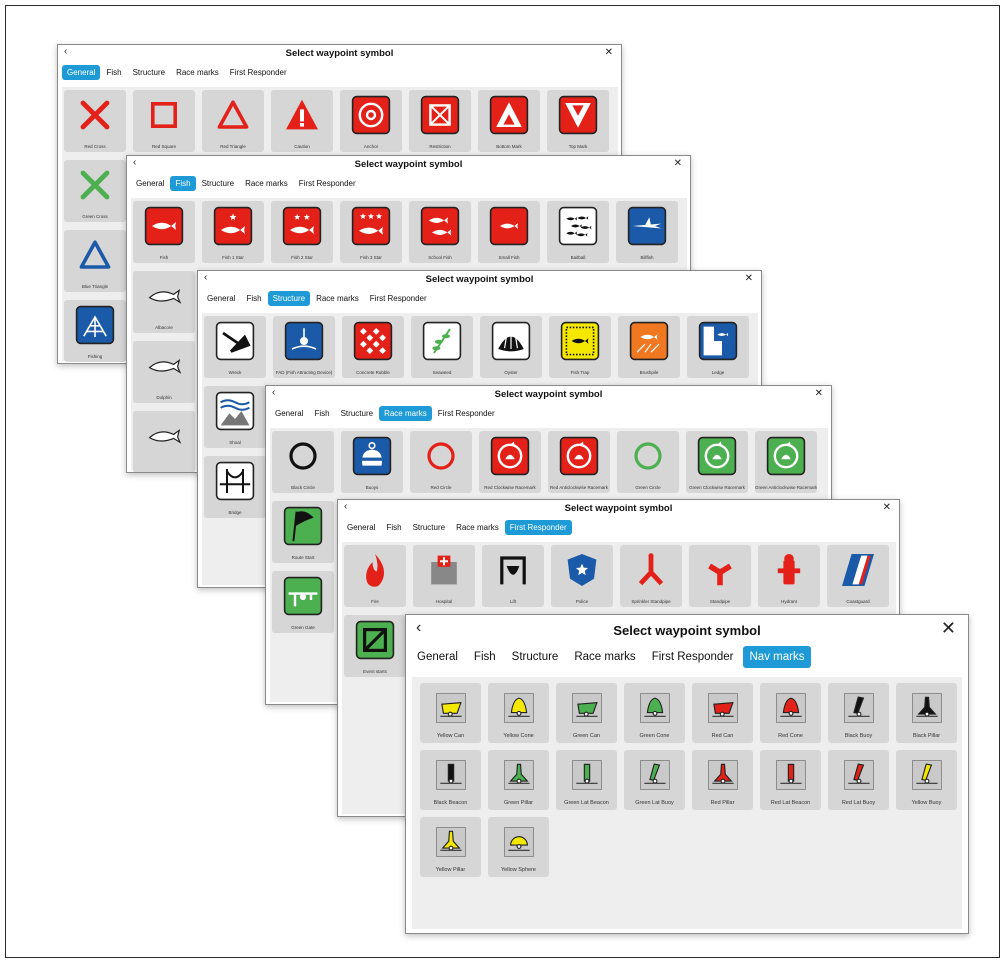  Describe the element at coordinates (722, 780) in the screenshot. I see `symbol-tile: Red Pillar` at that location.